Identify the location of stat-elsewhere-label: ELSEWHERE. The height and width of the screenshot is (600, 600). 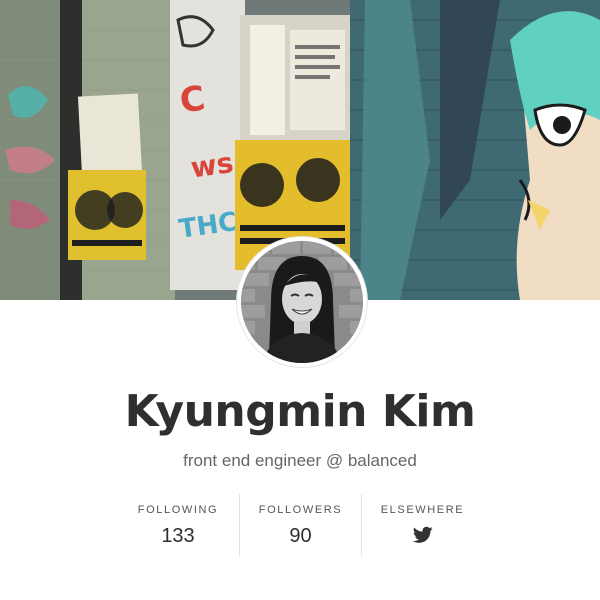
(422, 510).